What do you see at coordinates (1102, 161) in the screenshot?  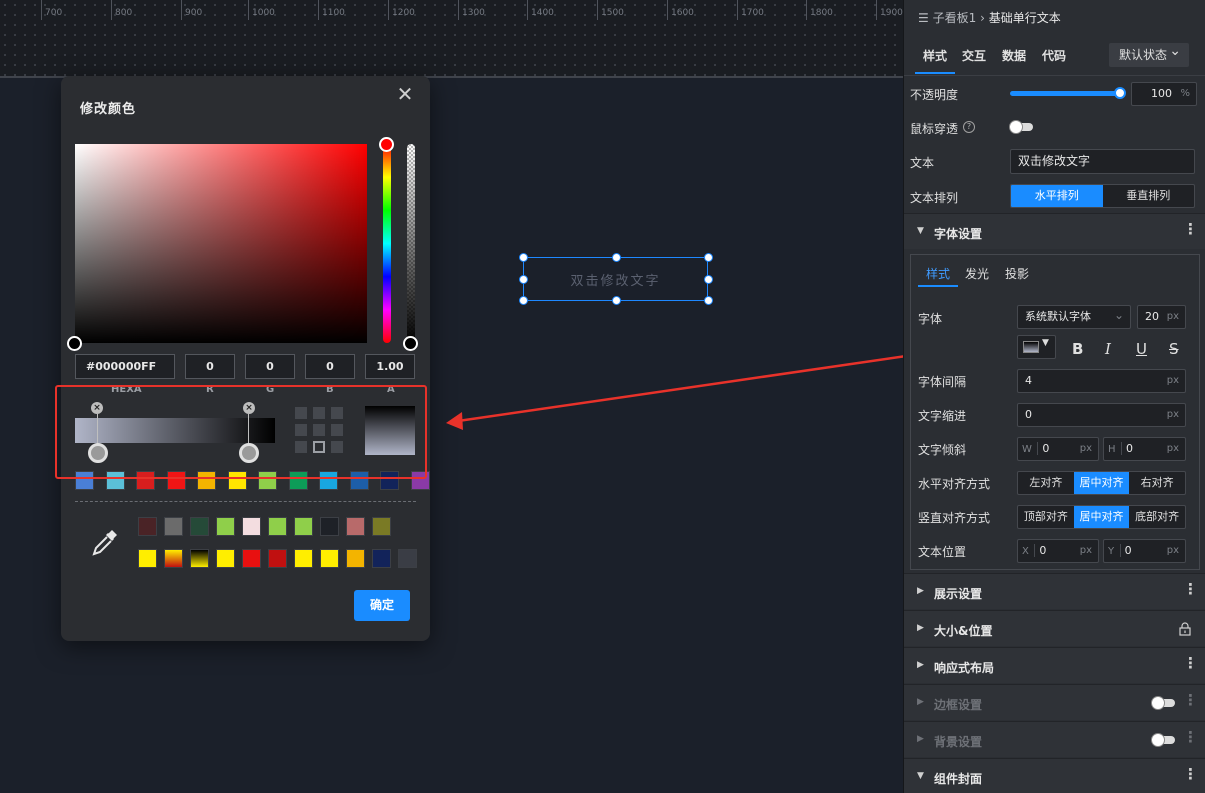 I see `text-input: 双击修改文字` at bounding box center [1102, 161].